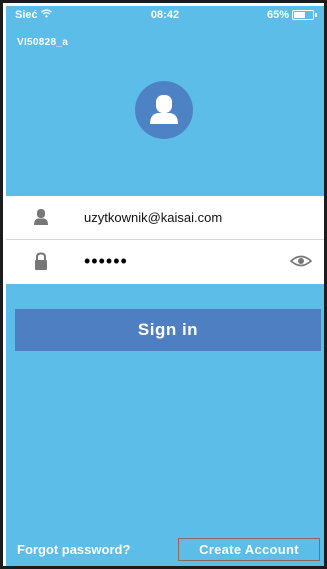 The width and height of the screenshot is (327, 569). I want to click on forgot-password-link: Forgot password?, so click(73, 549).